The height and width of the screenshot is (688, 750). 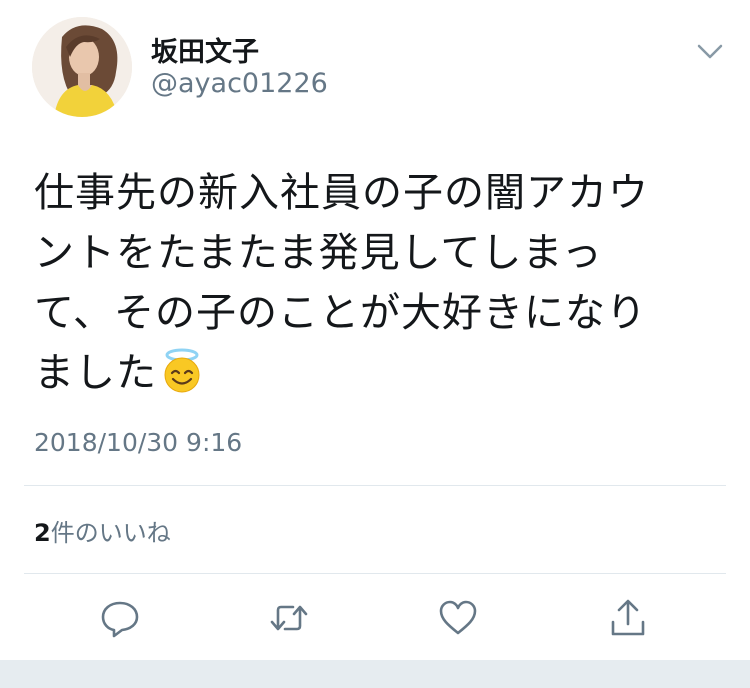 I want to click on author-handle: @ayac01226, so click(x=239, y=83).